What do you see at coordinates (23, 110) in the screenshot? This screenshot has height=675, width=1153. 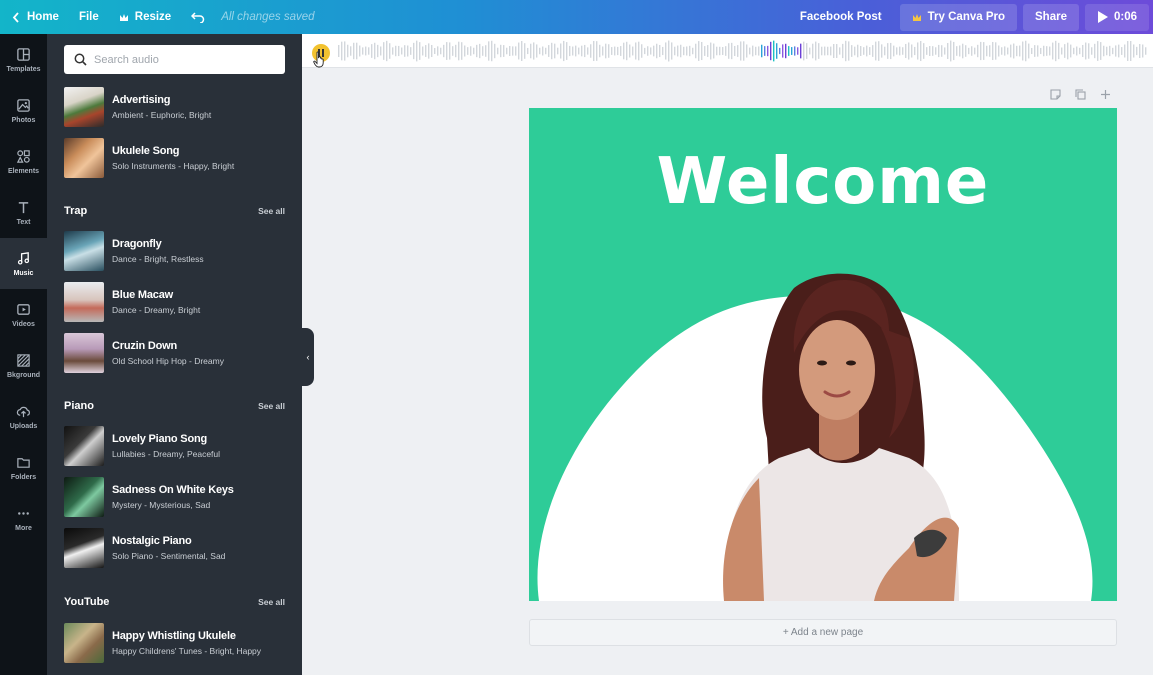 I see `rail-item-photos: Photos` at bounding box center [23, 110].